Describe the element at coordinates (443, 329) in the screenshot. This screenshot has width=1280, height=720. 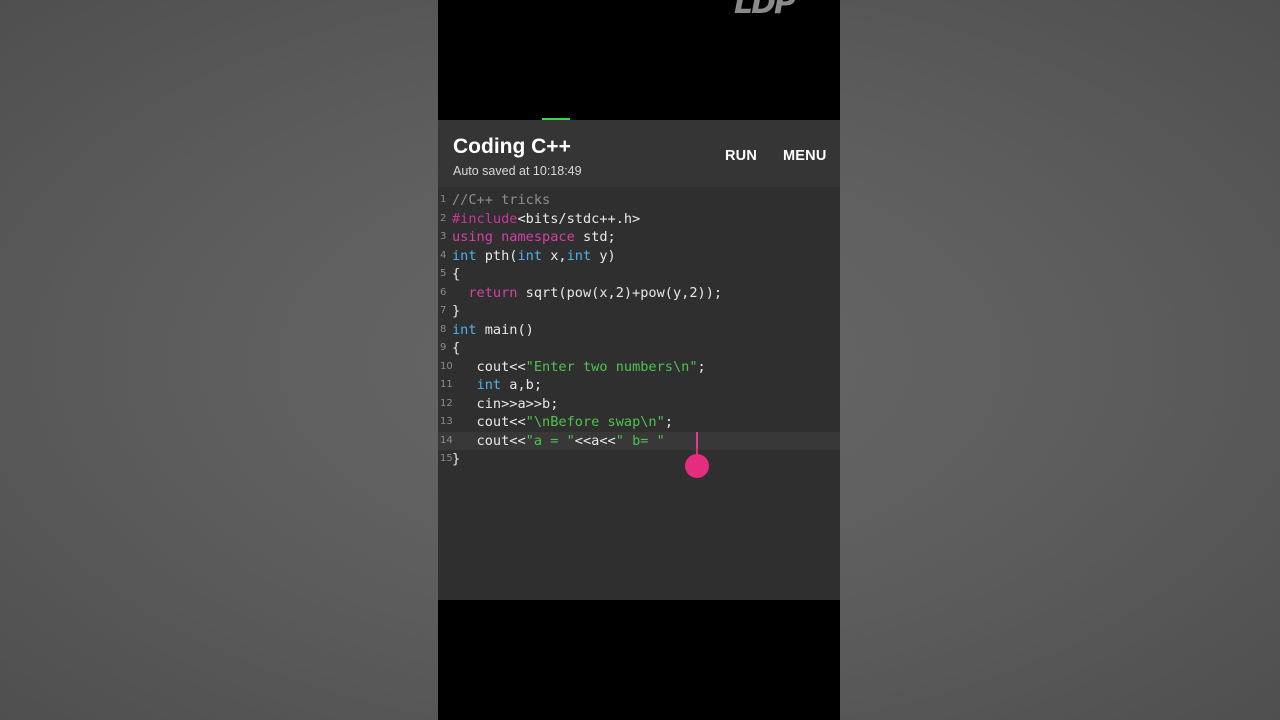
I see `line-number: 8` at that location.